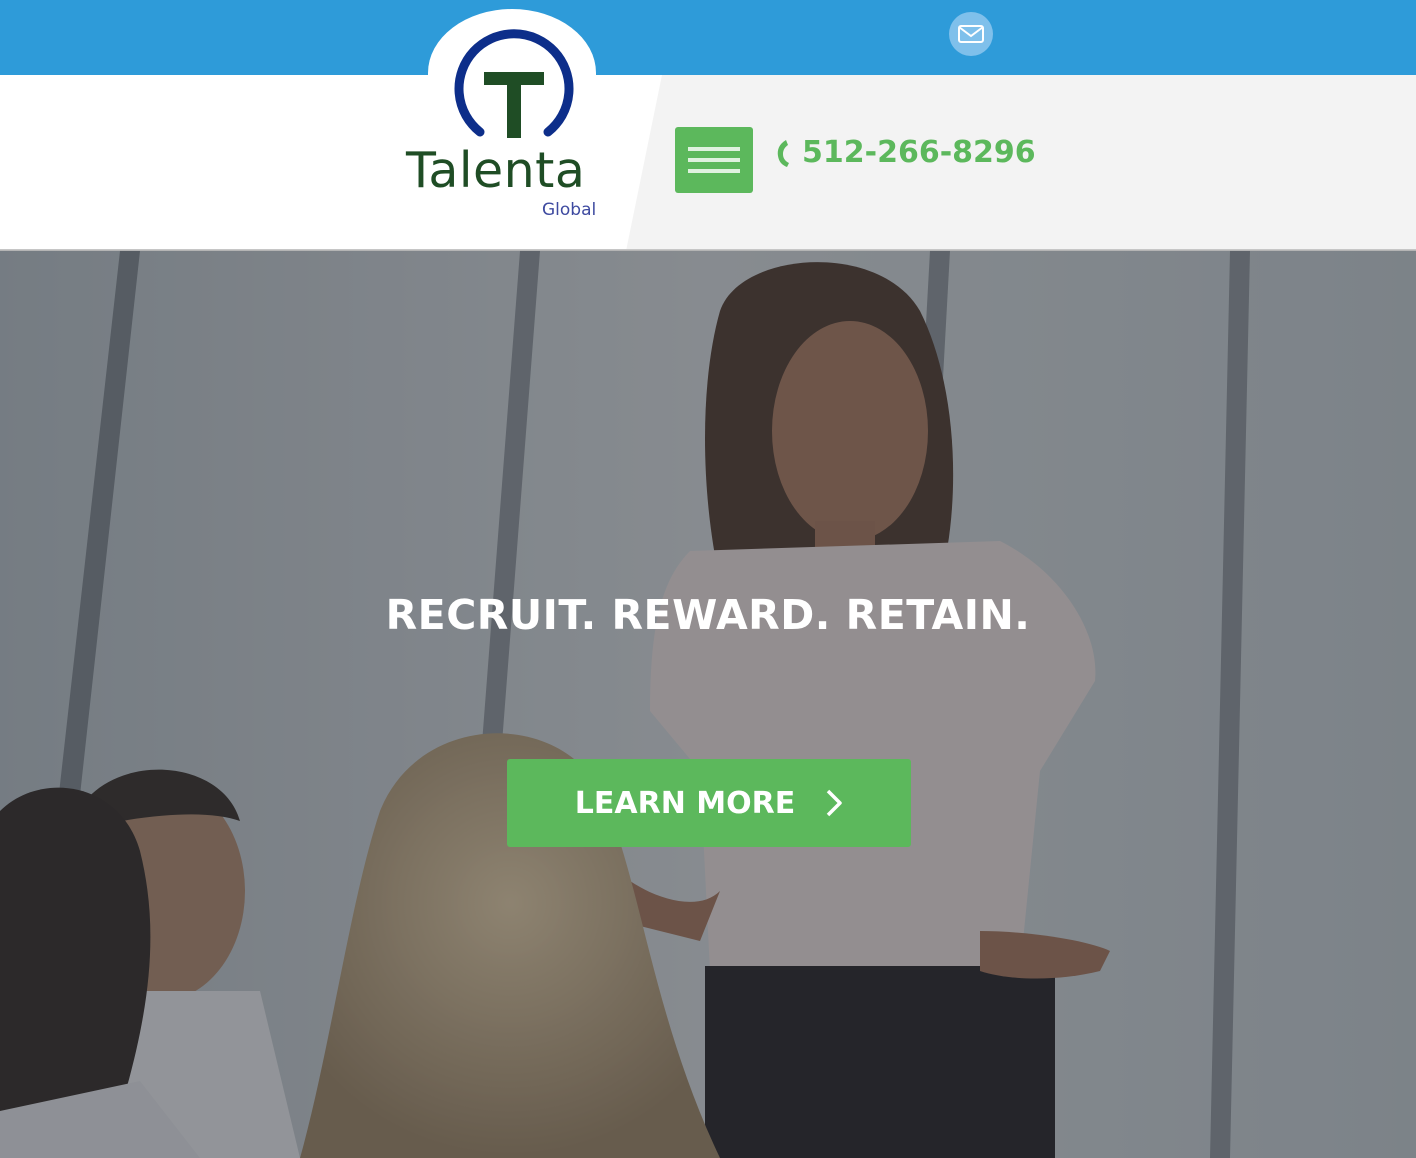 This screenshot has width=1416, height=1158. I want to click on menu-button, so click(714, 160).